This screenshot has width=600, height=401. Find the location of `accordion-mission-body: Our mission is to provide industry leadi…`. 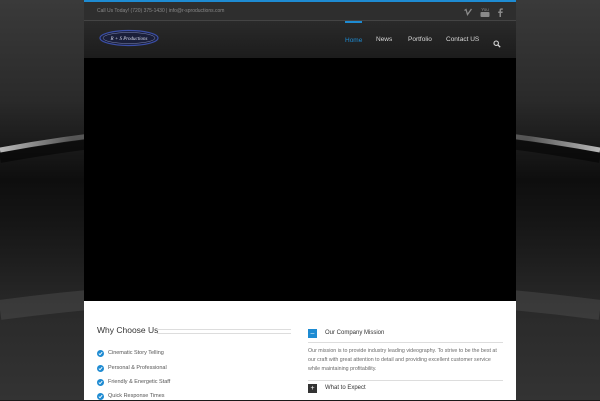

accordion-mission-body: Our mission is to provide industry leadi… is located at coordinates (402, 360).